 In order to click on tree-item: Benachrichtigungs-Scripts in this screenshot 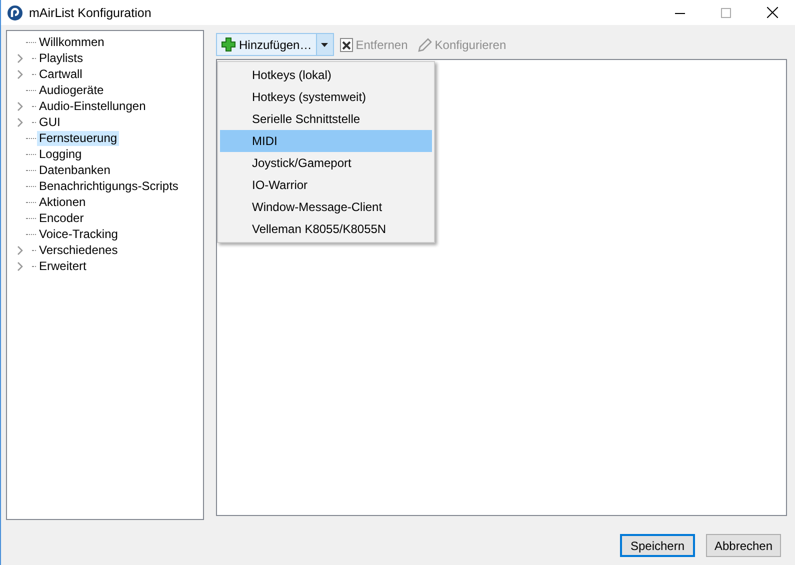, I will do `click(108, 186)`.